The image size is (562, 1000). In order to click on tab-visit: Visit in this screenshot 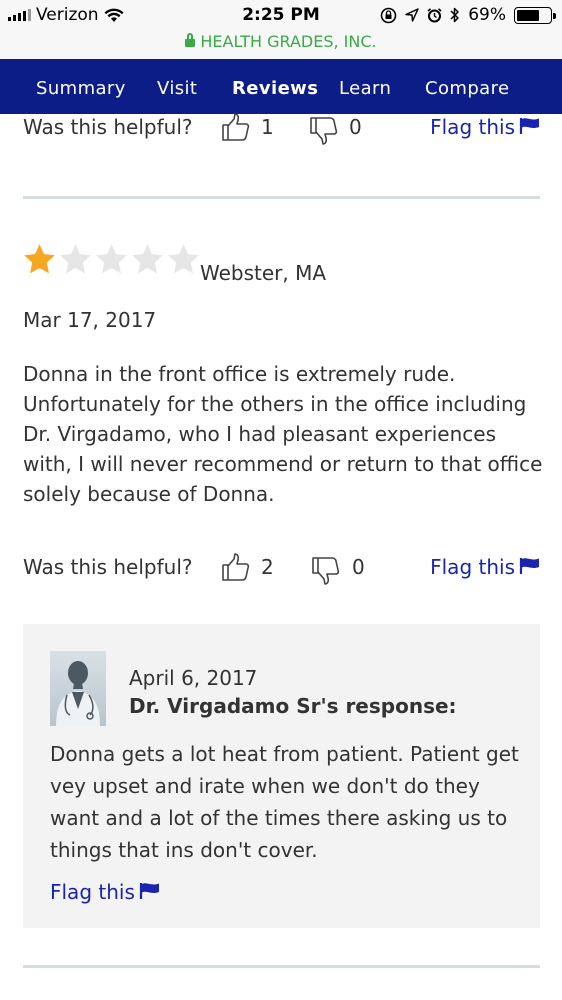, I will do `click(177, 88)`.